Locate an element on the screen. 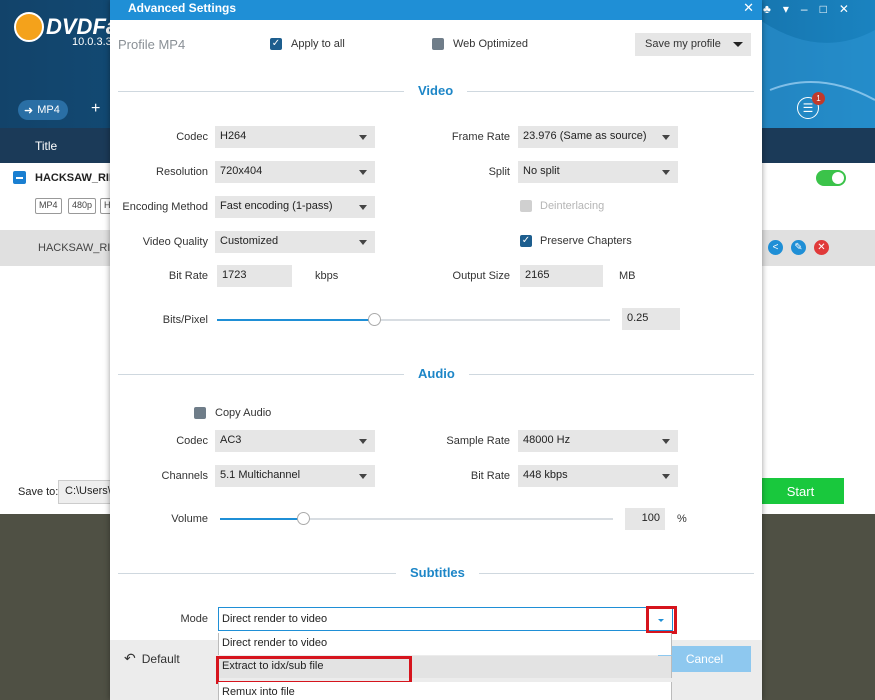  resolution-label: Resolution is located at coordinates (182, 172).